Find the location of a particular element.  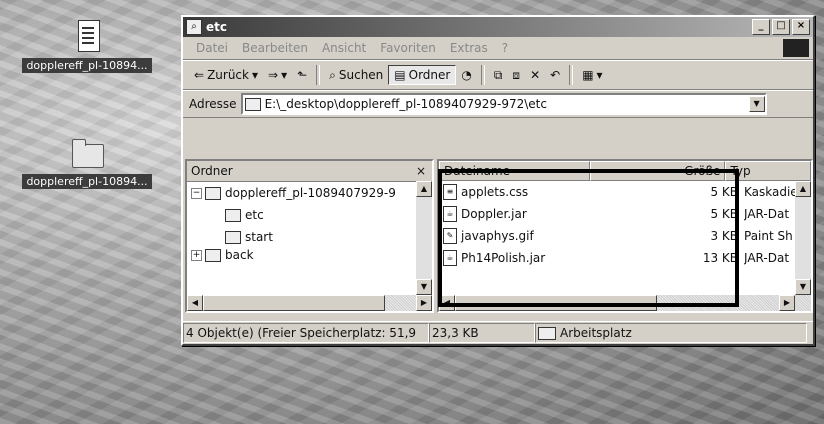

list-vertical-scrollbar: ▲ ▼ is located at coordinates (803, 238).